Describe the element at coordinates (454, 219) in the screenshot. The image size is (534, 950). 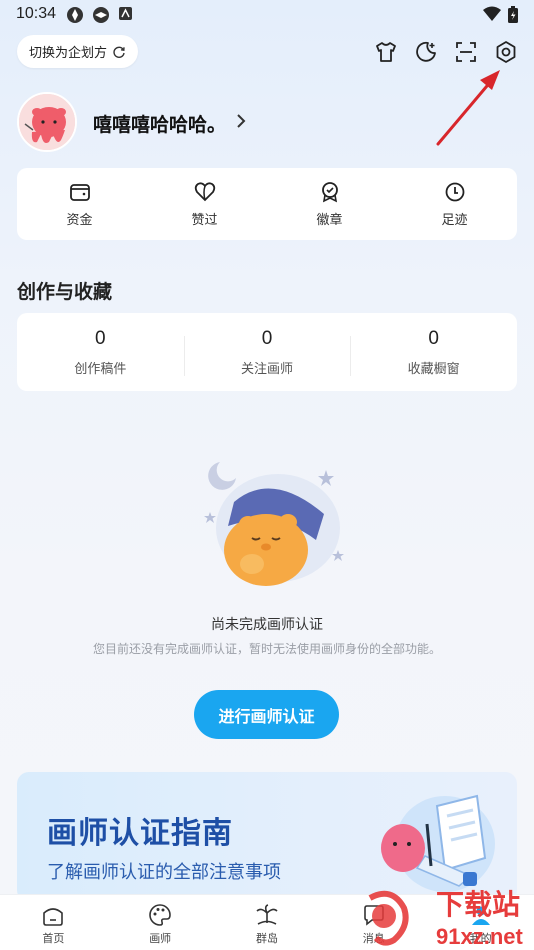
I see `quick-action-label: 足迹` at that location.